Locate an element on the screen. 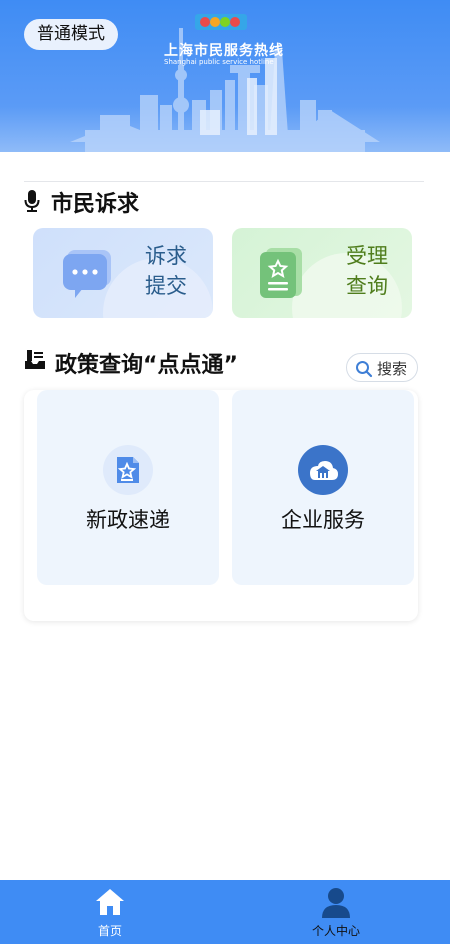  brand-subtitle: Shanghai public service hotline is located at coordinates (219, 62).